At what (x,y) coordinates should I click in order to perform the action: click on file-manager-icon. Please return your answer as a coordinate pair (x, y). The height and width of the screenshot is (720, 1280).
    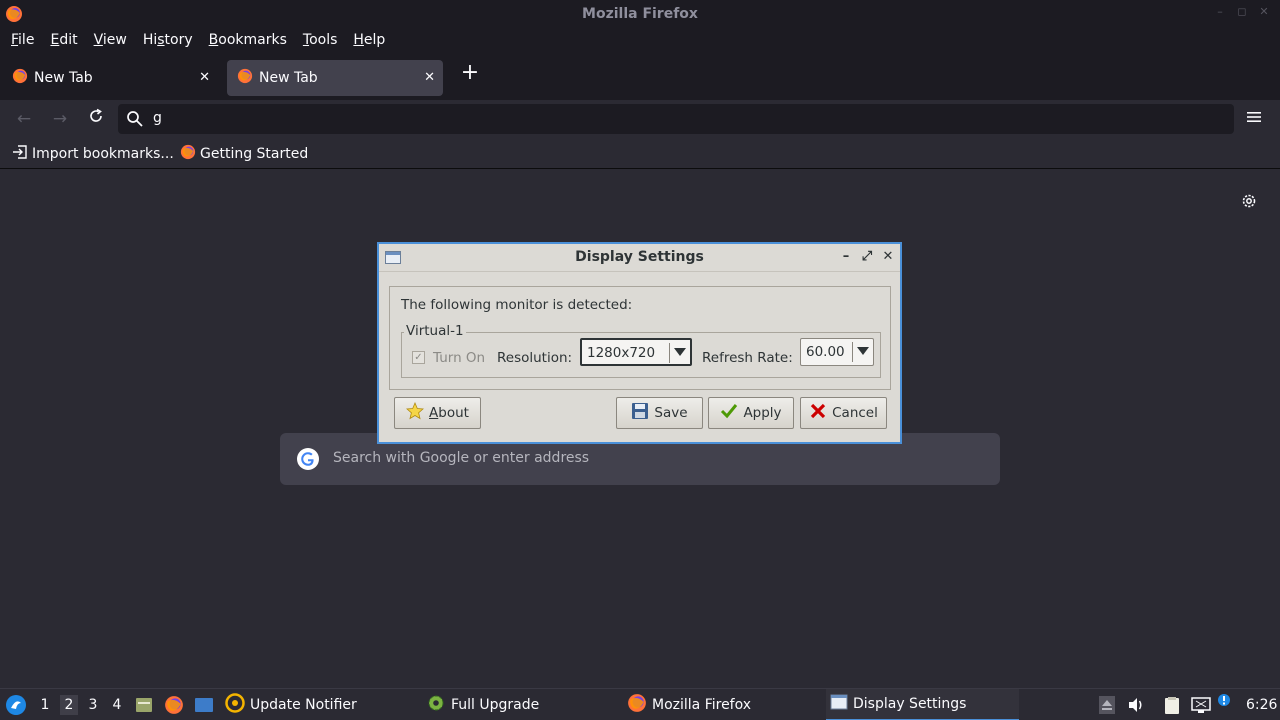
    Looking at the image, I should click on (144, 704).